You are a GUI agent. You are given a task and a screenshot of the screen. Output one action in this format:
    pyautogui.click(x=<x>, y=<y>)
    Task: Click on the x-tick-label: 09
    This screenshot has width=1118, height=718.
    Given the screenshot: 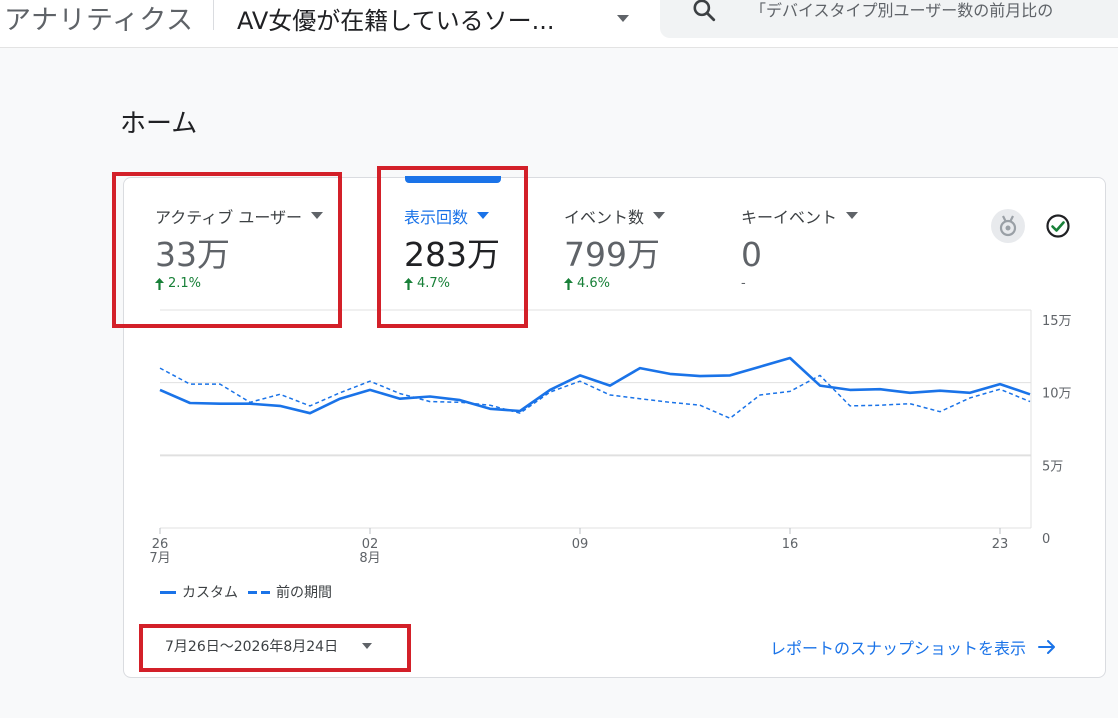 What is the action you would take?
    pyautogui.click(x=580, y=544)
    